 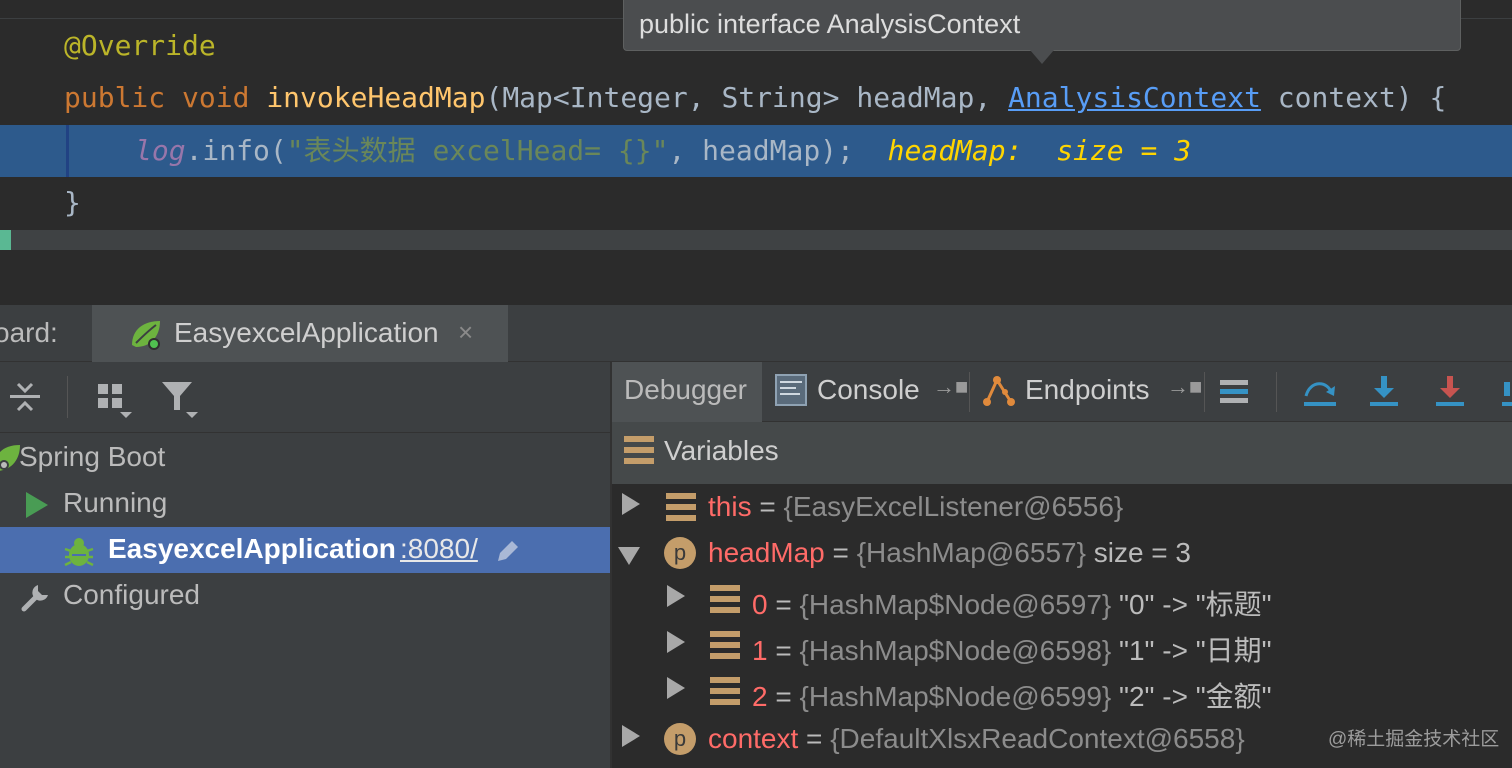 I want to click on collapse-arrow-icon, so click(x=629, y=556).